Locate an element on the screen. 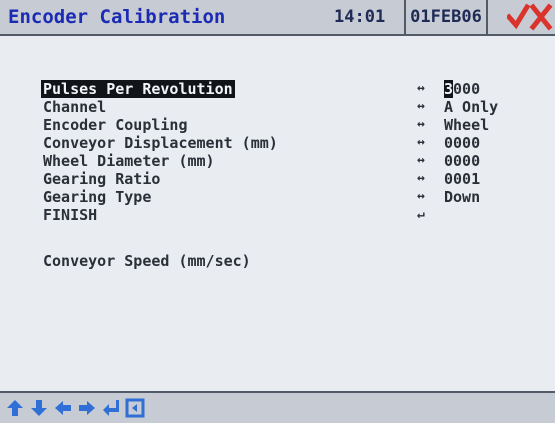 Image resolution: width=555 pixels, height=423 pixels. param-label-gearing-type: Gearing Type is located at coordinates (97, 197).